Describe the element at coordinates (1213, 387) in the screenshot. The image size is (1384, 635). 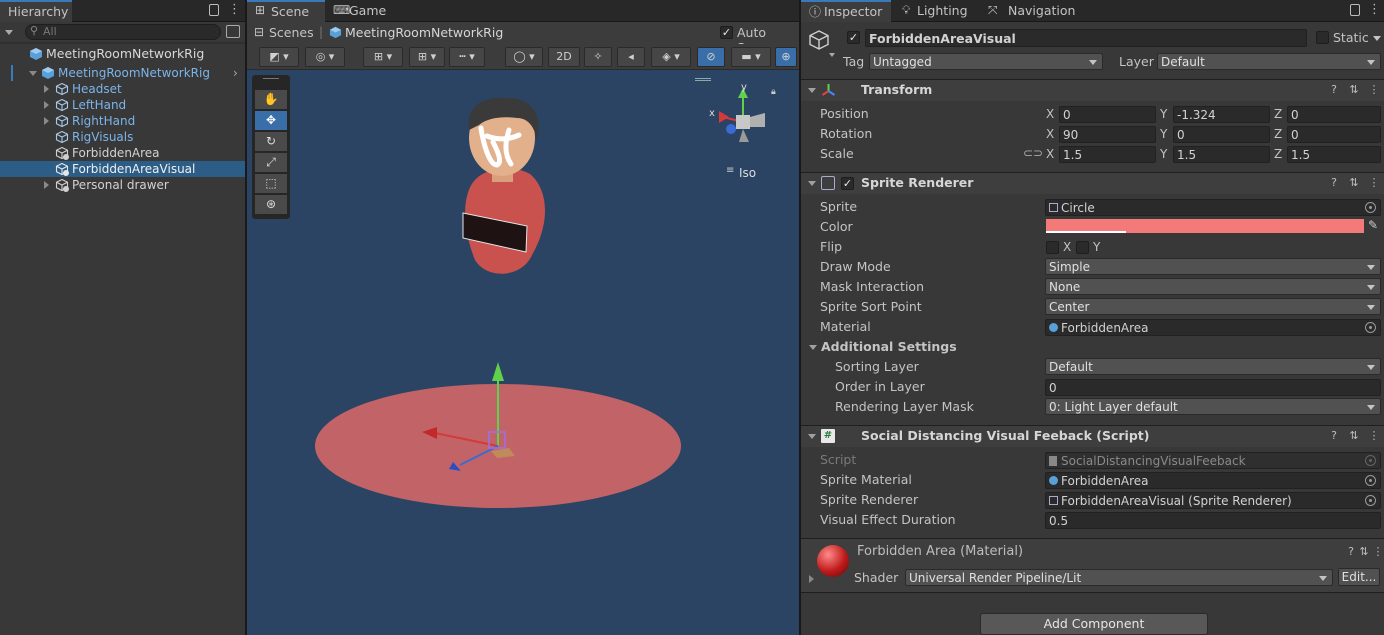
I see `order-in-layer-field: 0` at that location.